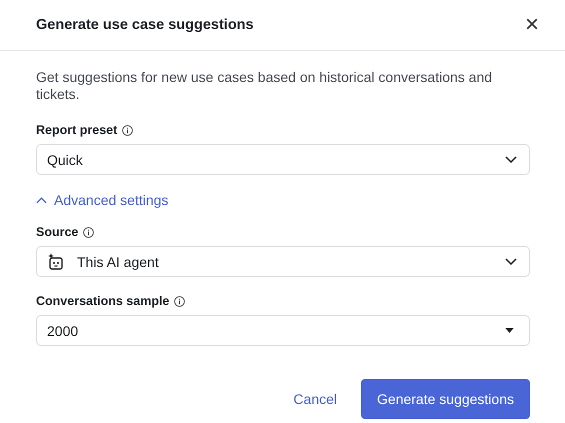 Image resolution: width=565 pixels, height=423 pixels. I want to click on field-label: Source, so click(57, 232).